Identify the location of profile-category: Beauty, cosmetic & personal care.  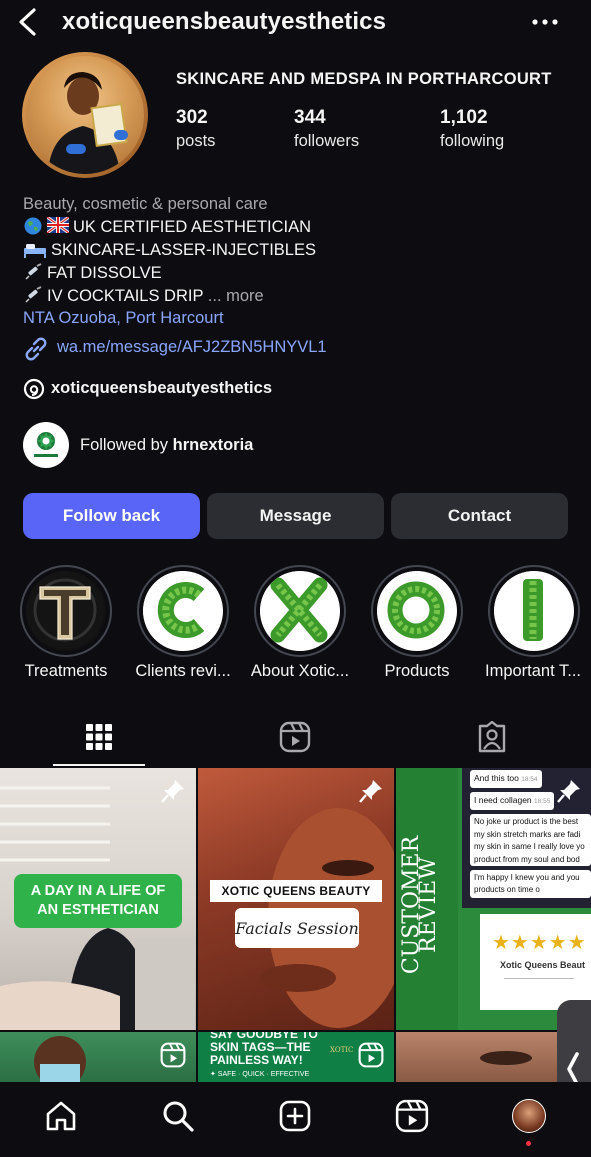
(145, 204).